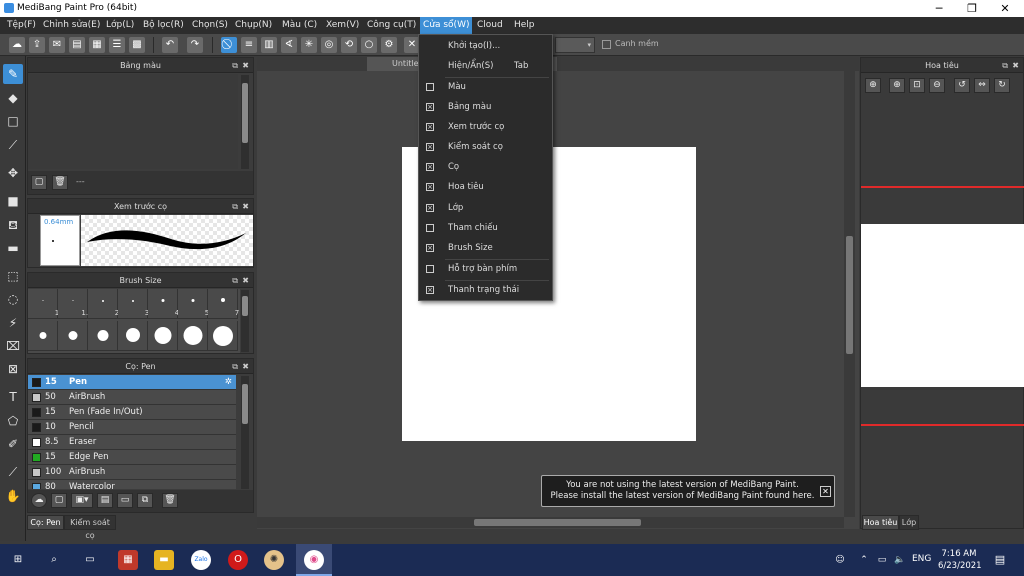  I want to click on chat-icon: ▤, so click(77, 45).